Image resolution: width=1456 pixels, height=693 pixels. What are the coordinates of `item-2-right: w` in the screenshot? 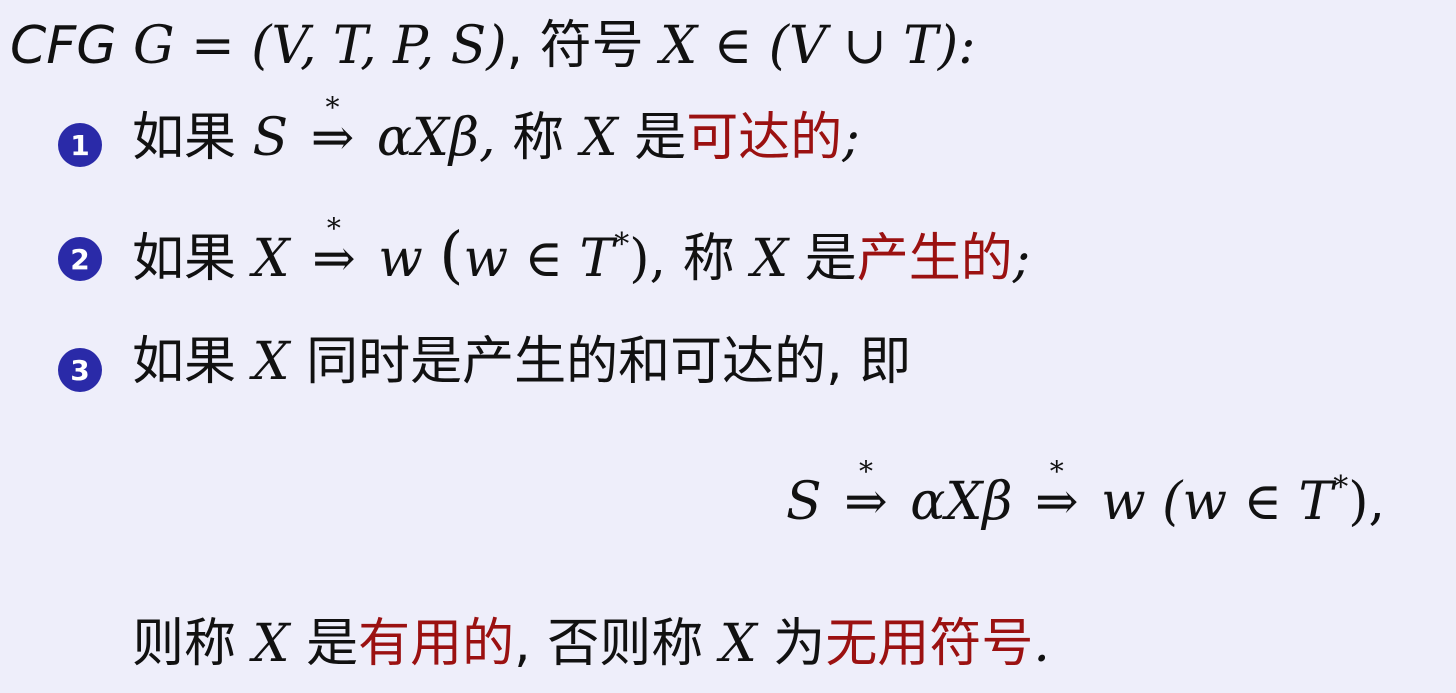 It's located at (400, 259).